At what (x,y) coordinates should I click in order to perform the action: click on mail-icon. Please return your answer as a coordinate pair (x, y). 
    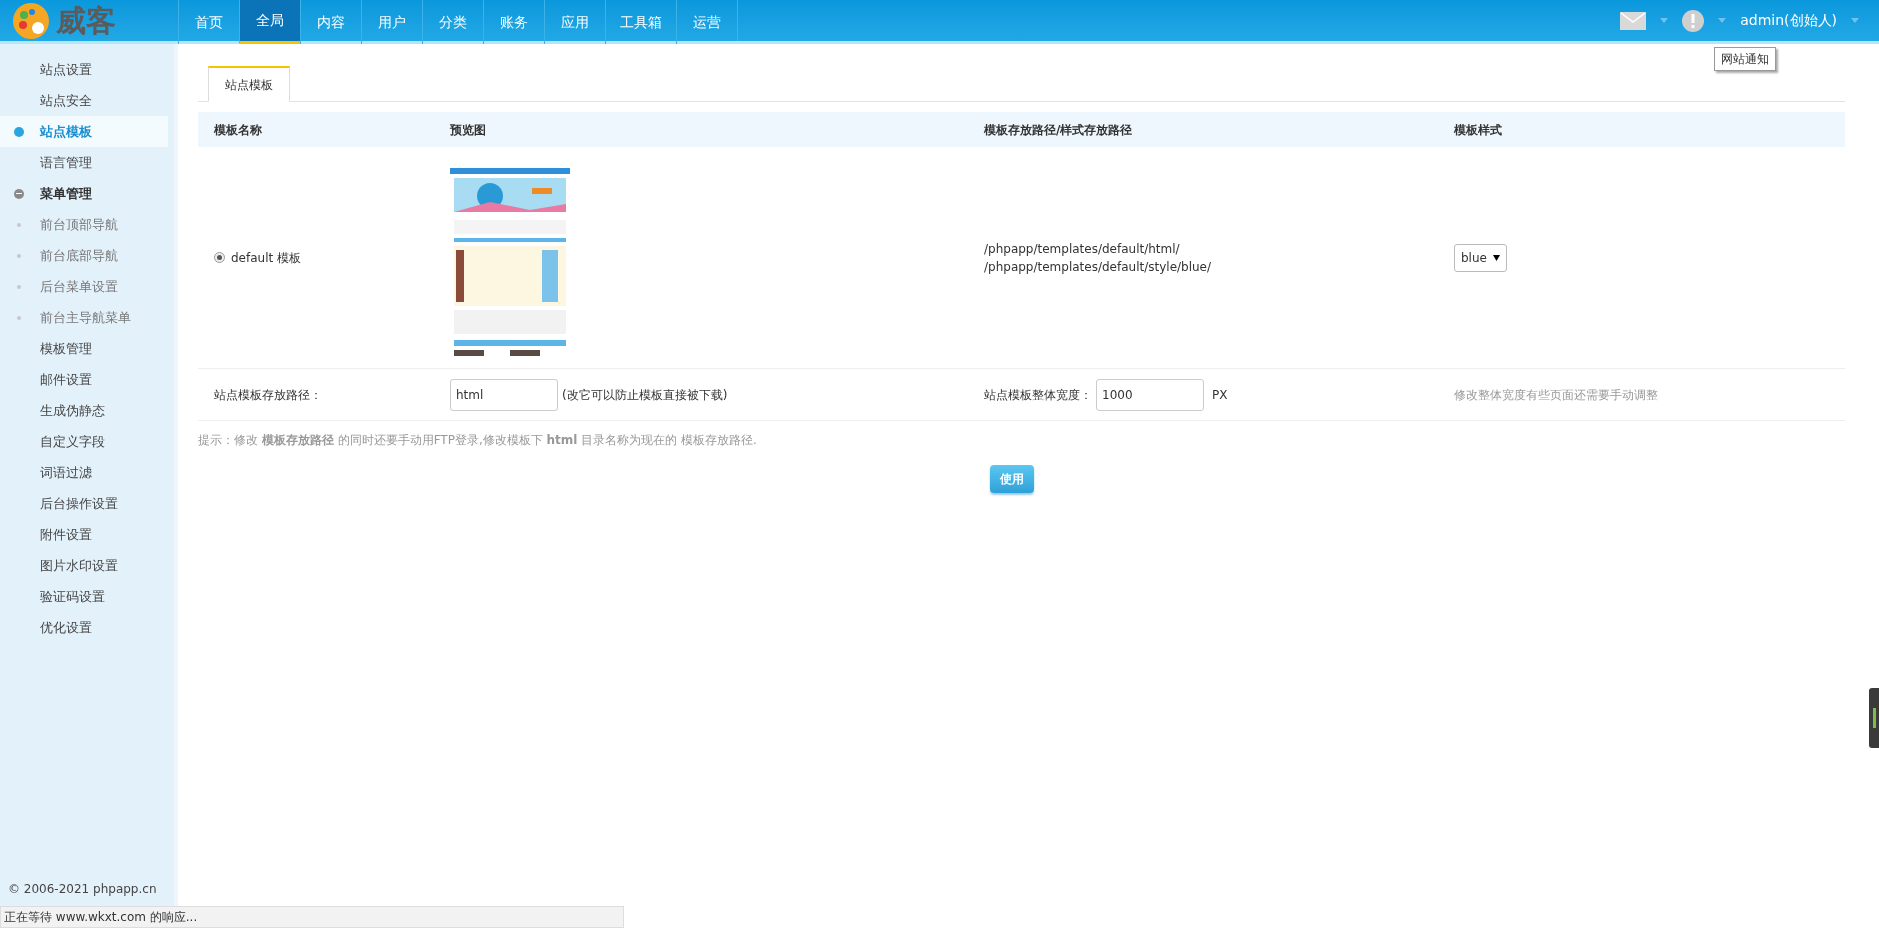
    Looking at the image, I should click on (1633, 20).